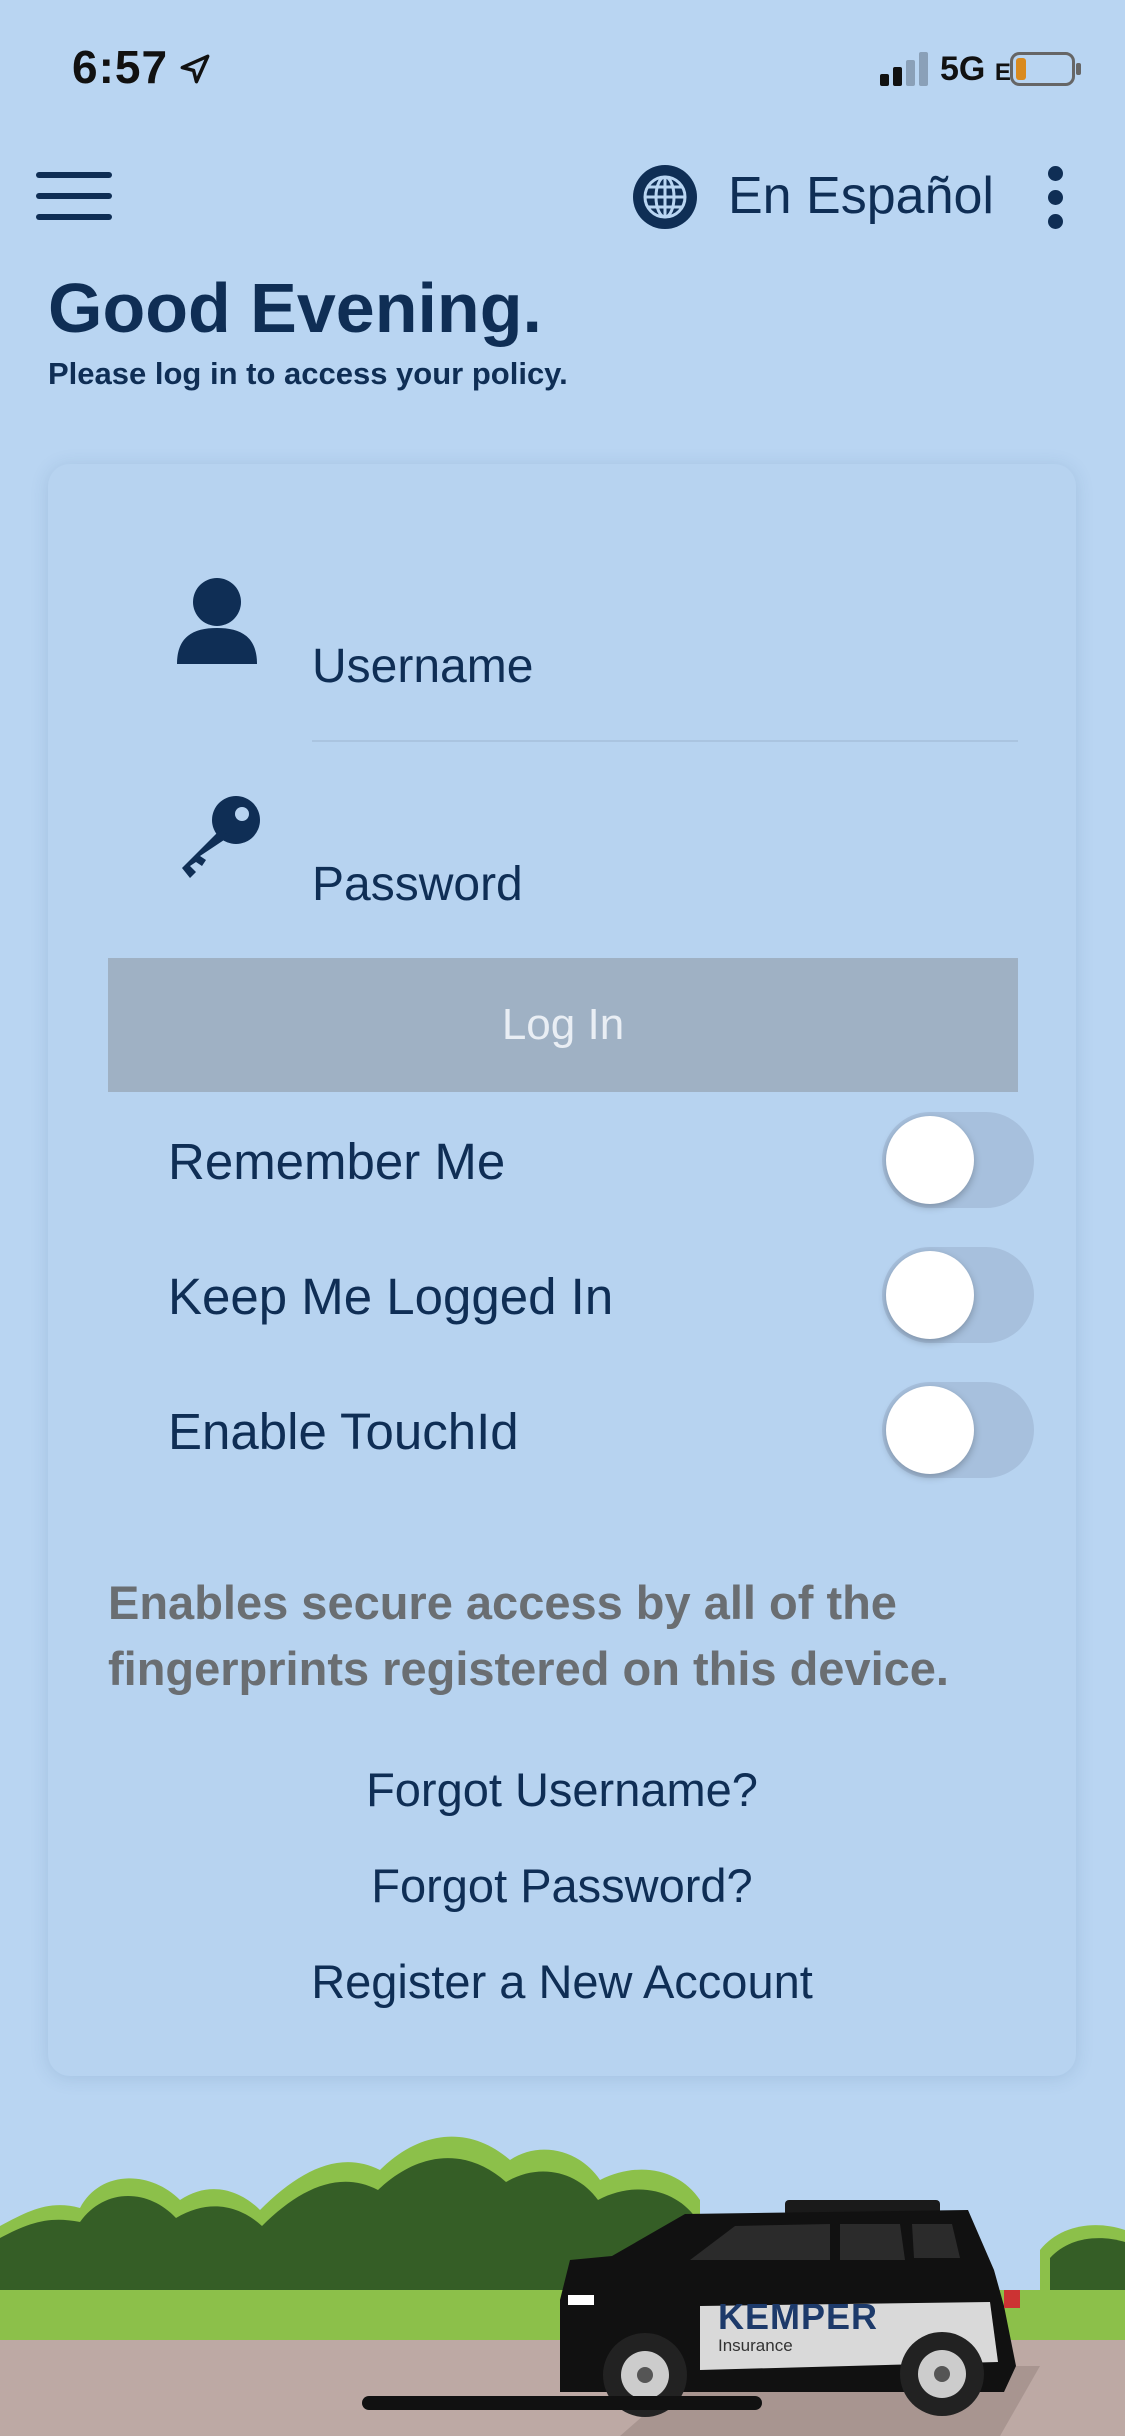  What do you see at coordinates (120, 67) in the screenshot?
I see `status-time: 6:57` at bounding box center [120, 67].